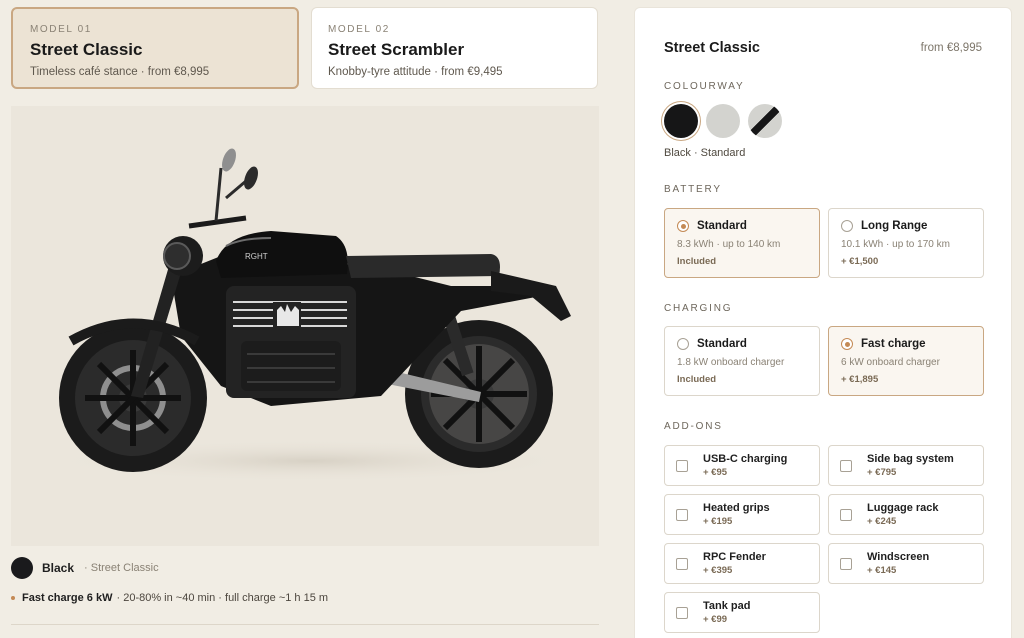 This screenshot has height=638, width=1024. I want to click on colour-swatch-black, so click(681, 121).